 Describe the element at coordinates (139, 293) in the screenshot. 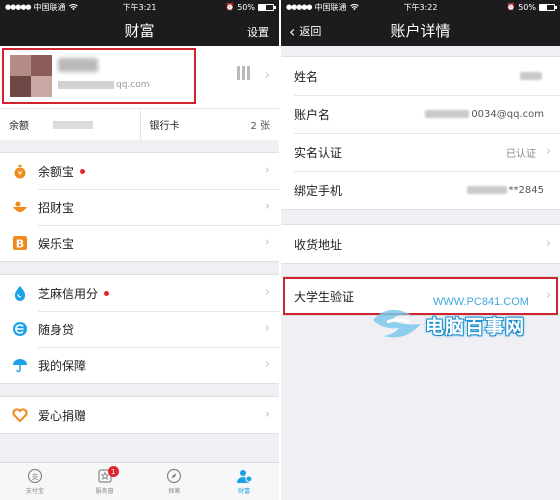

I see `menu-item: 芝麻信用分 ›` at that location.